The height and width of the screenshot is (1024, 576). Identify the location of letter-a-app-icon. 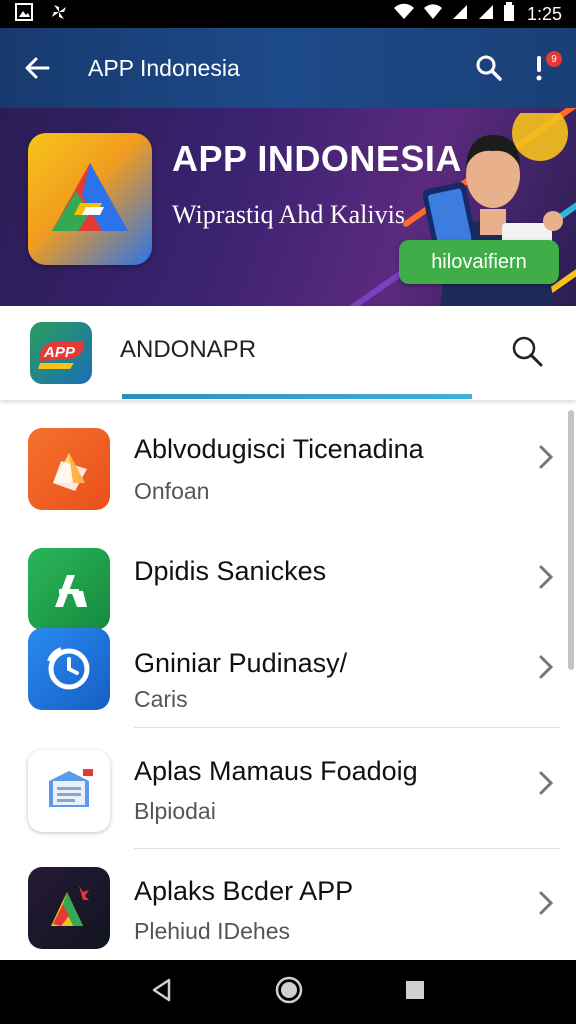
(69, 589).